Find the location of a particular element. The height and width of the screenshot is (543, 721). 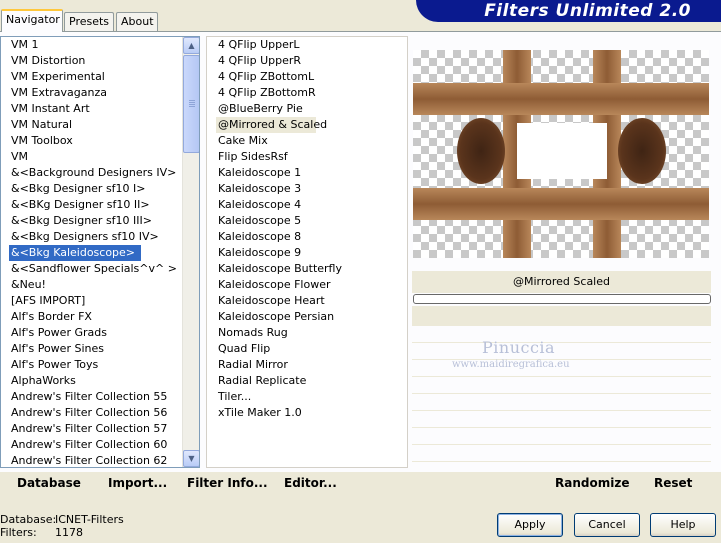

category-item: VM Natural is located at coordinates (100, 125).